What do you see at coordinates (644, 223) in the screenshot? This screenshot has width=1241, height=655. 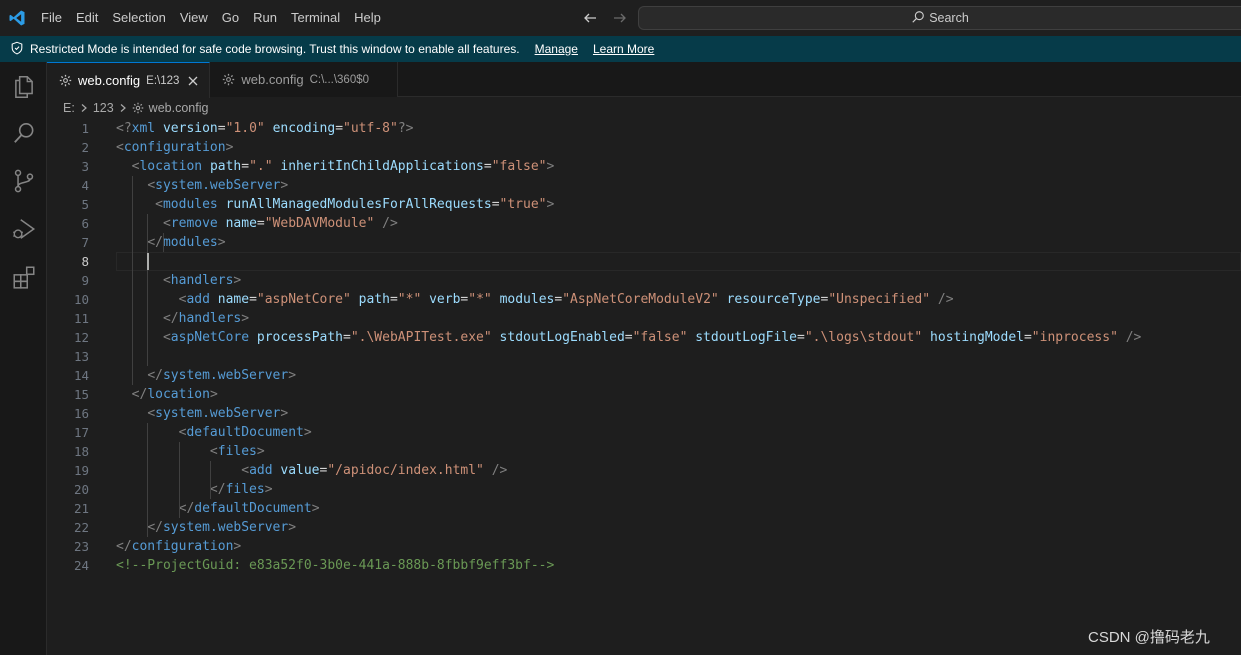 I see `code-line: 6 <remove name="WebDAVModule" />` at bounding box center [644, 223].